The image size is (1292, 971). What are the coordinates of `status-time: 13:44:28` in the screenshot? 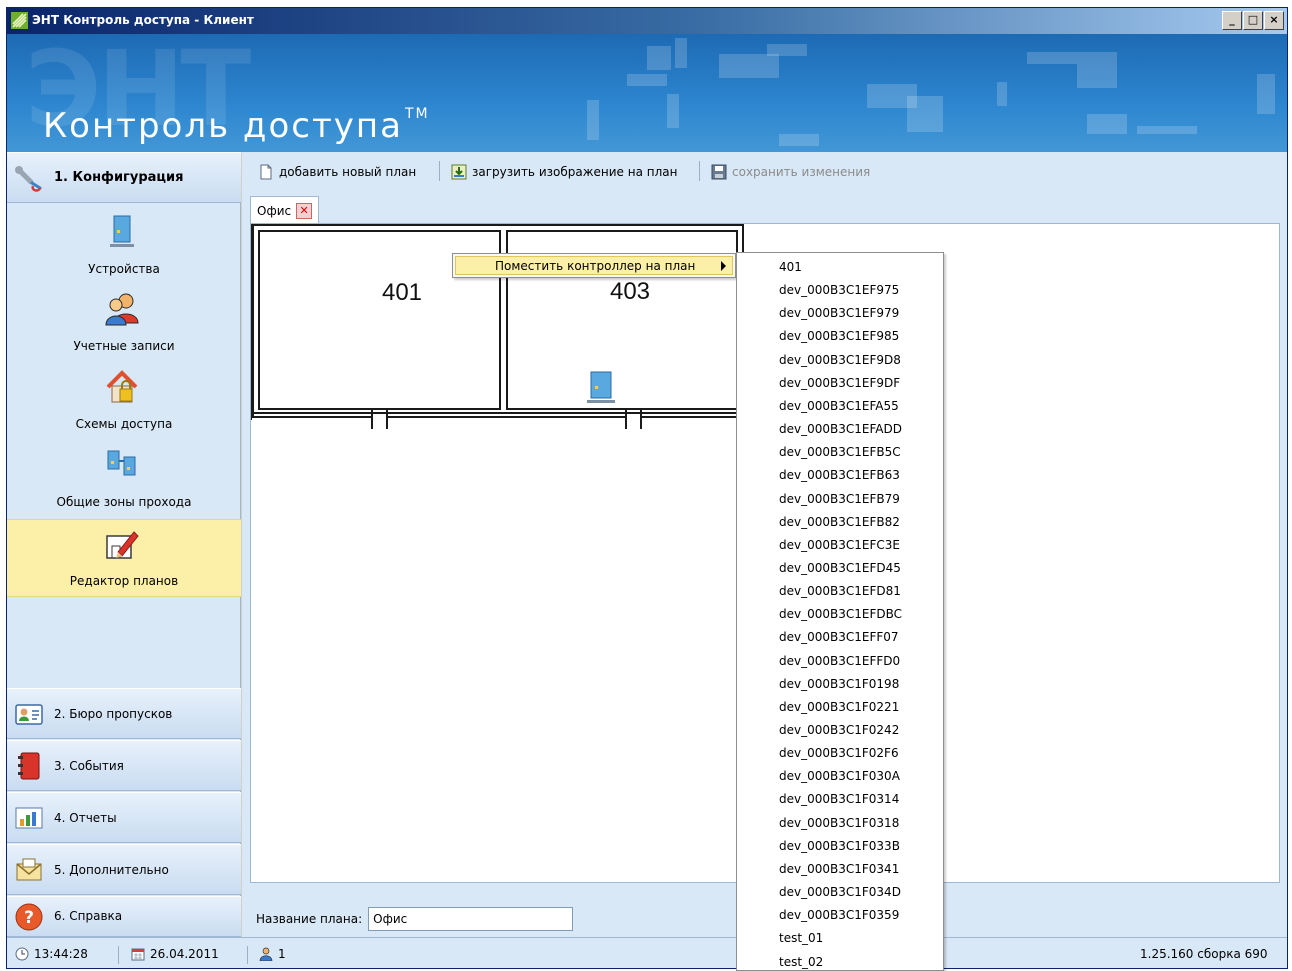 It's located at (51, 954).